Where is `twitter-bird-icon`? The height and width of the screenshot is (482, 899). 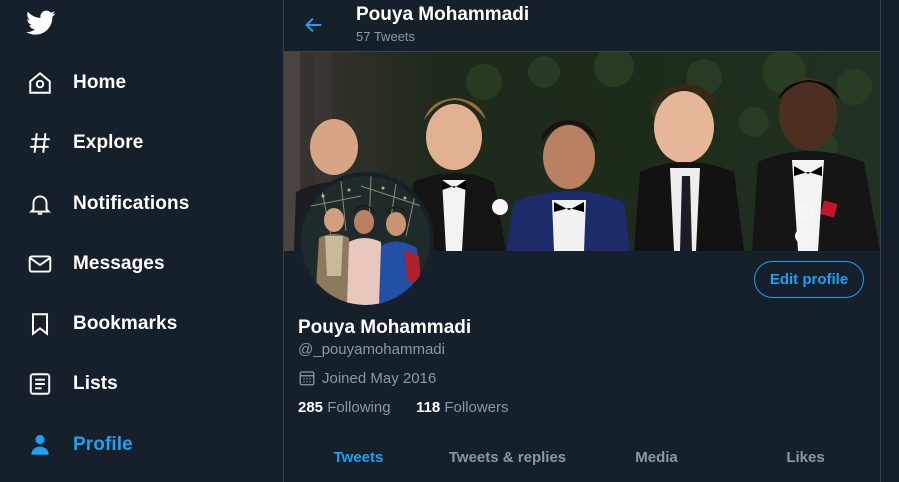
twitter-bird-icon is located at coordinates (42, 25).